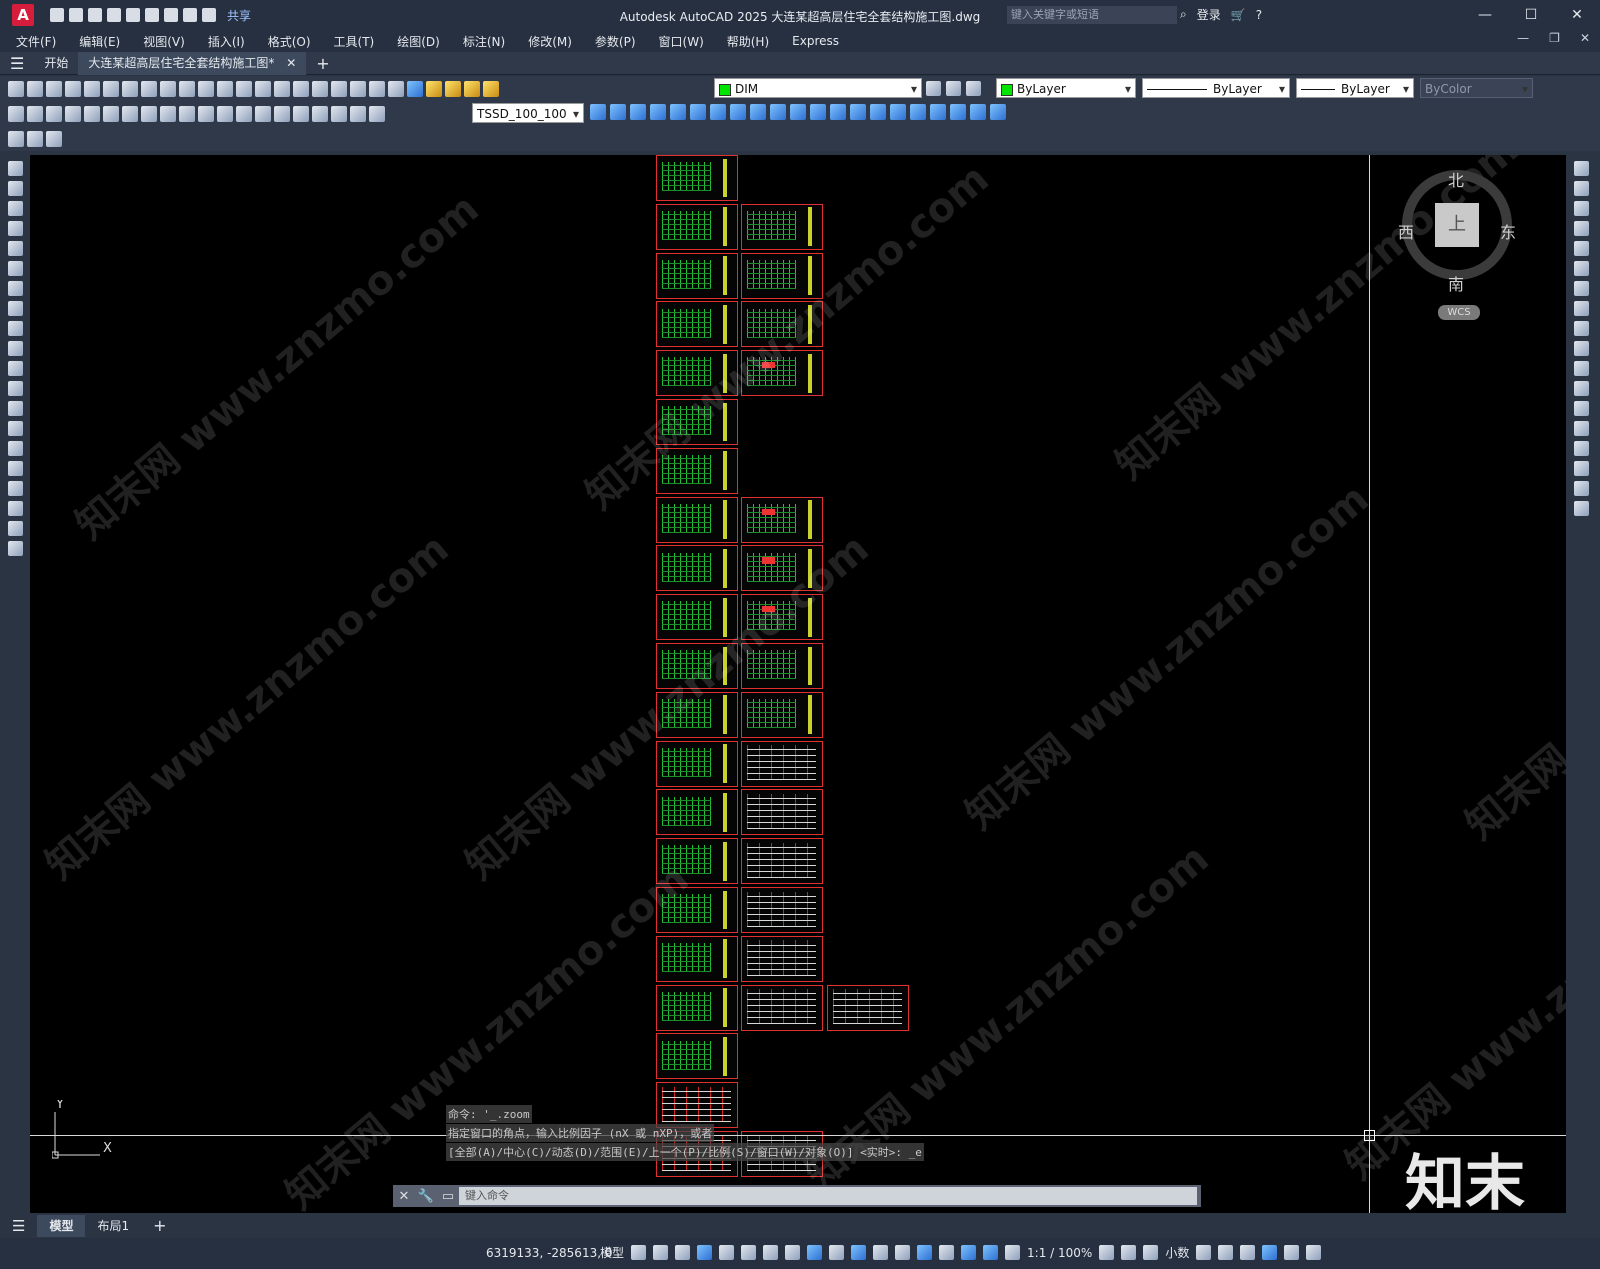  Describe the element at coordinates (1151, 1252) in the screenshot. I see `units-icon` at that location.